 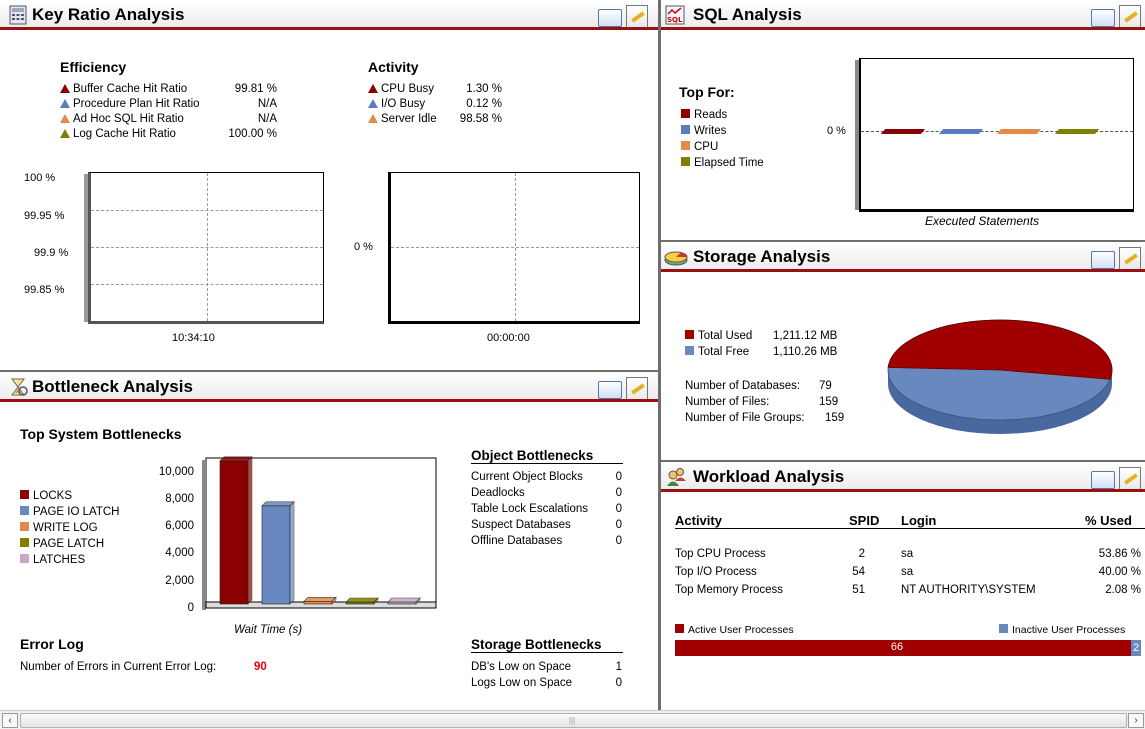 I want to click on user-process-bar: 66 2, so click(x=908, y=648).